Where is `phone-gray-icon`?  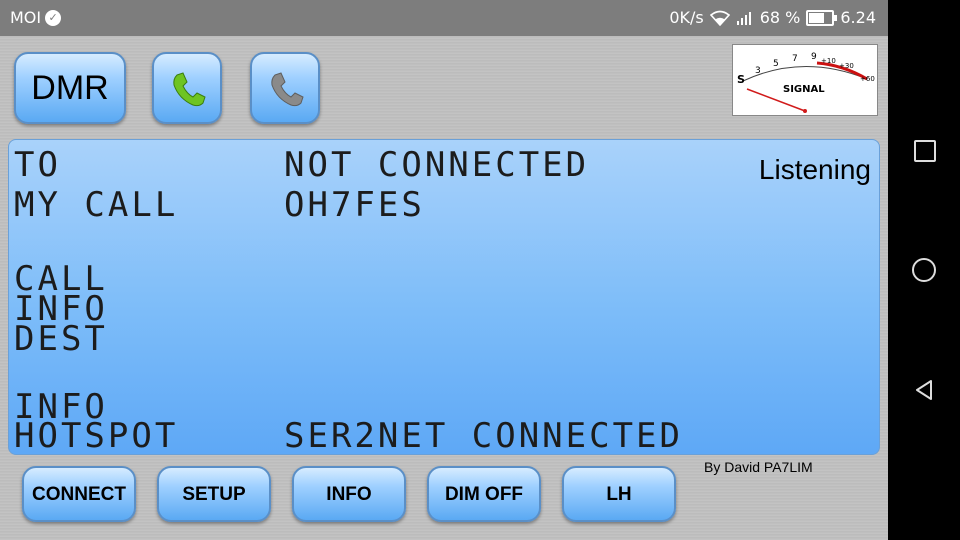
phone-gray-icon is located at coordinates (287, 89).